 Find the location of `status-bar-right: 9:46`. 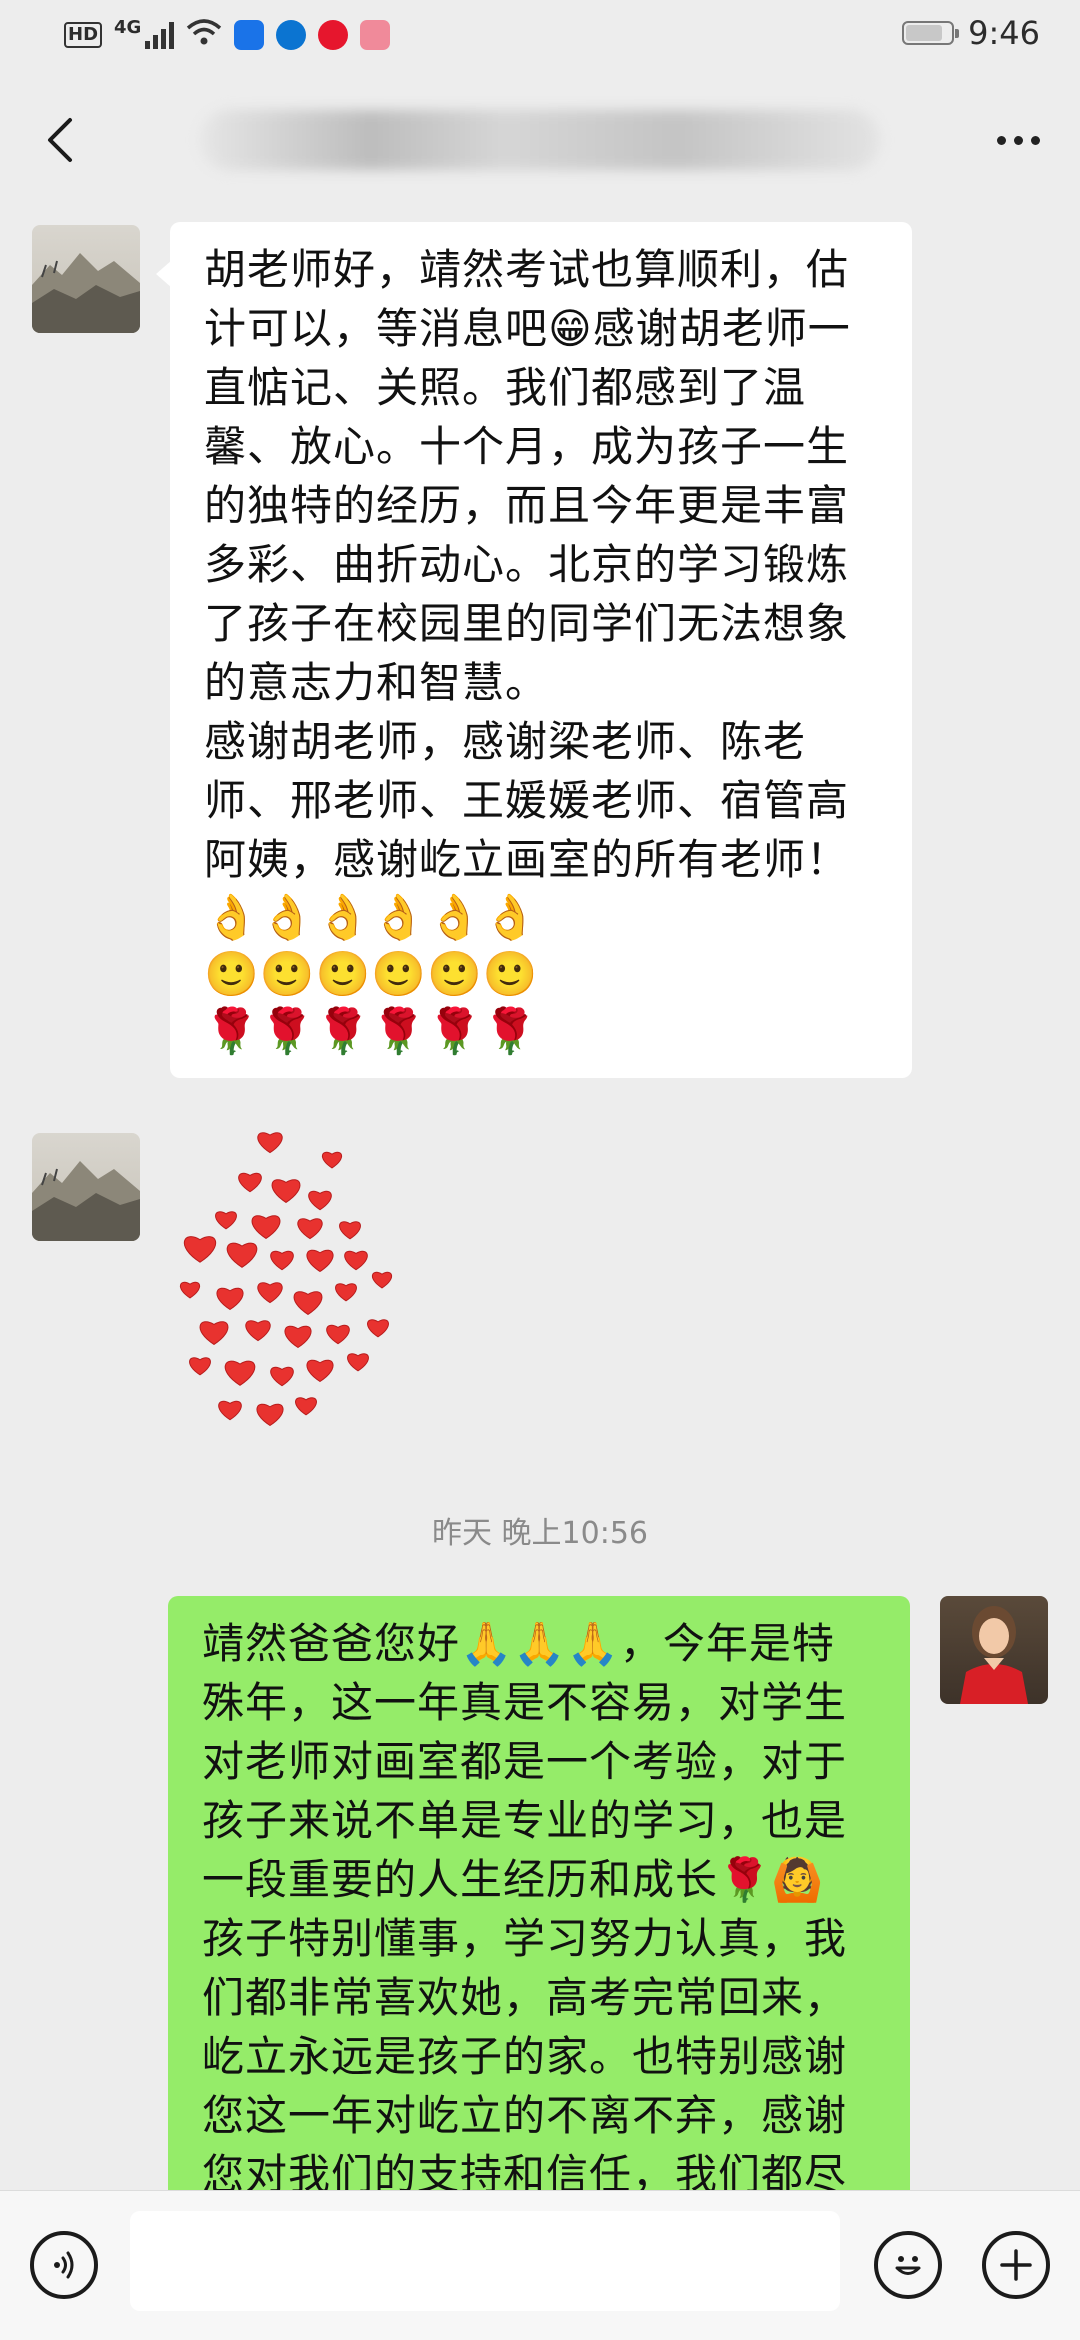

status-bar-right: 9:46 is located at coordinates (971, 33).